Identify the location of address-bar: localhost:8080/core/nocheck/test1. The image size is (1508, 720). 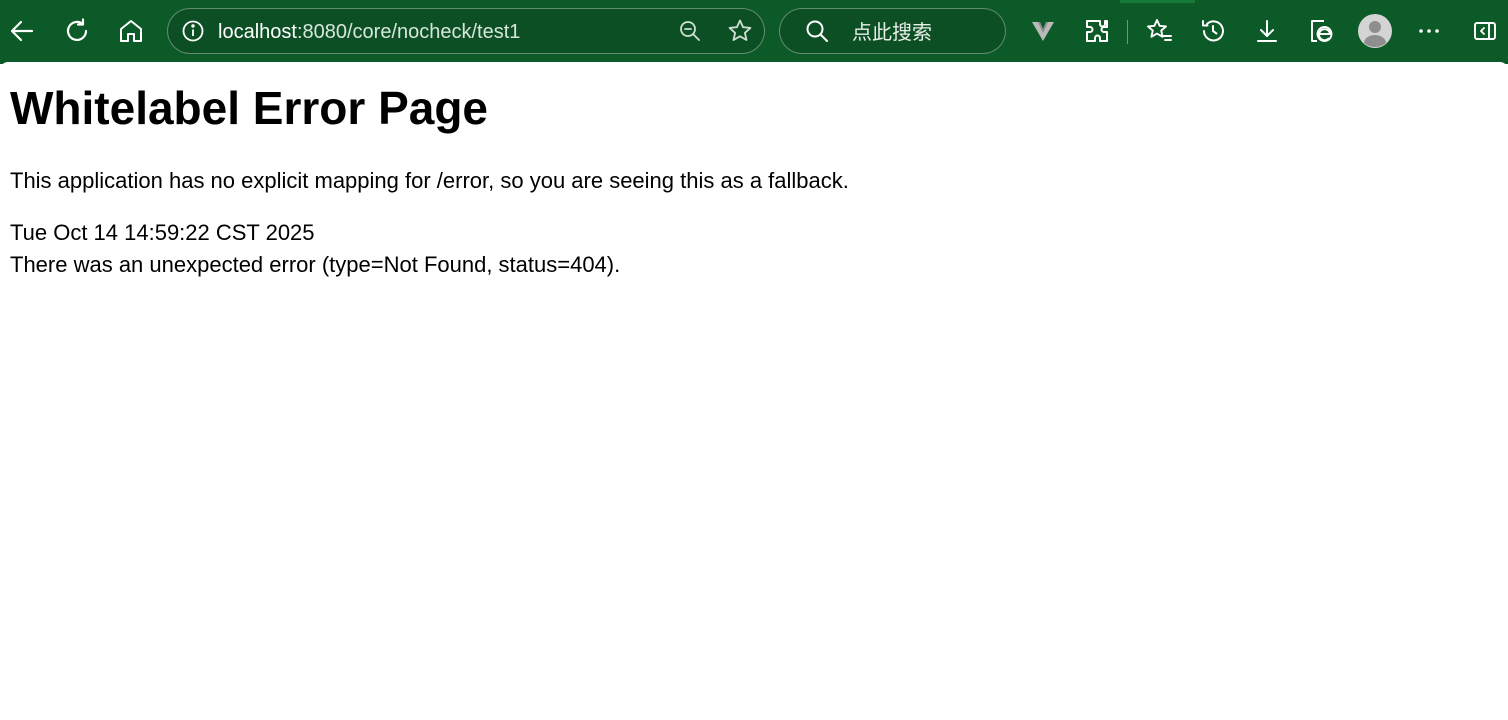
(466, 31).